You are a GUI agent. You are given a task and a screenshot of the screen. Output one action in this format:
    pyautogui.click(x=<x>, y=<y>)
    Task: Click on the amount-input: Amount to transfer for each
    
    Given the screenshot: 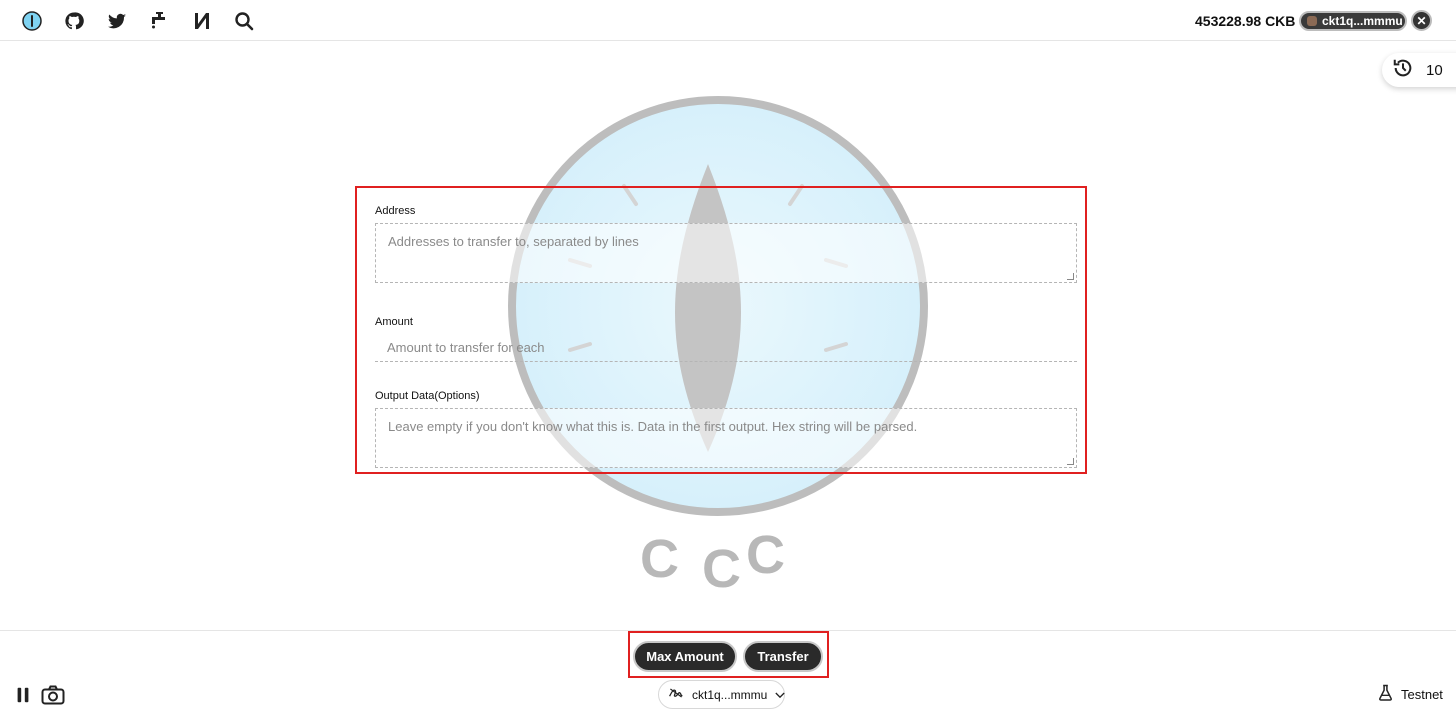 What is the action you would take?
    pyautogui.click(x=726, y=348)
    